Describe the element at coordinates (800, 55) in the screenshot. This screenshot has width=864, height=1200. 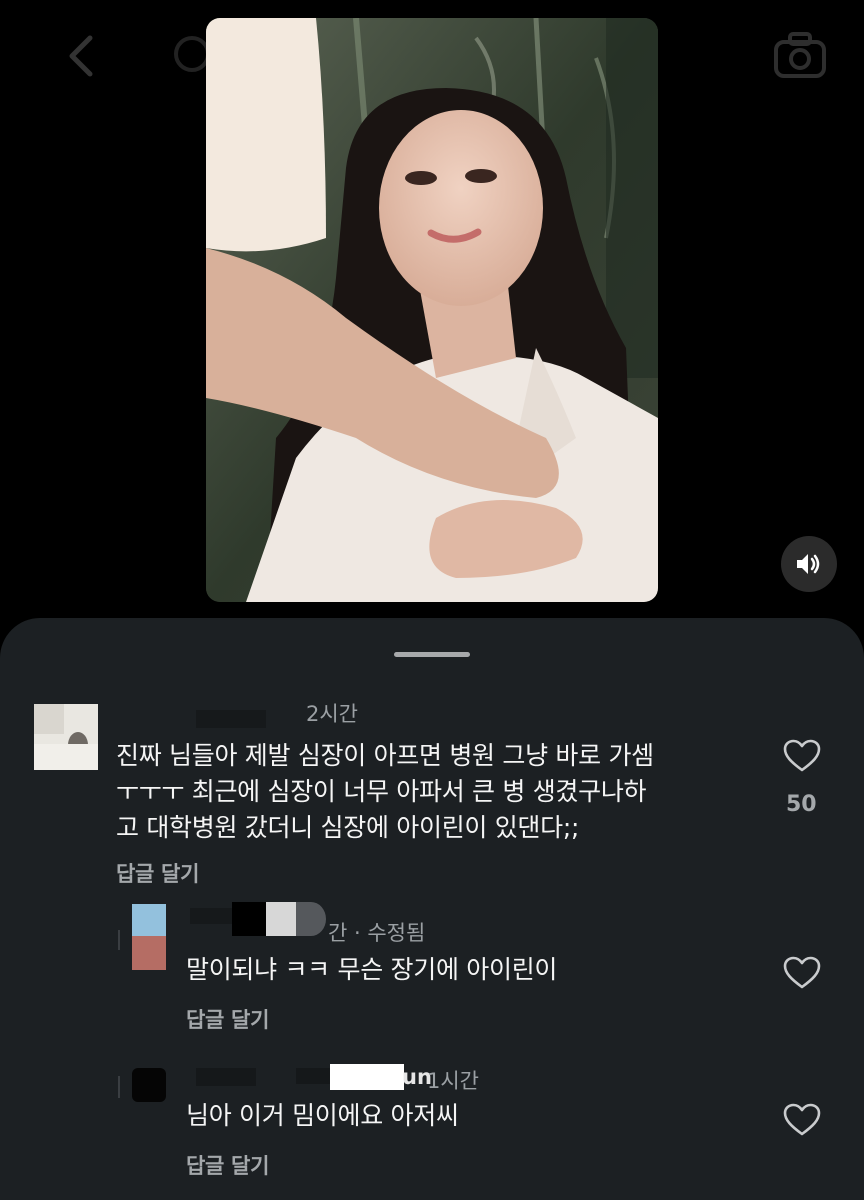
I see `camera-icon` at that location.